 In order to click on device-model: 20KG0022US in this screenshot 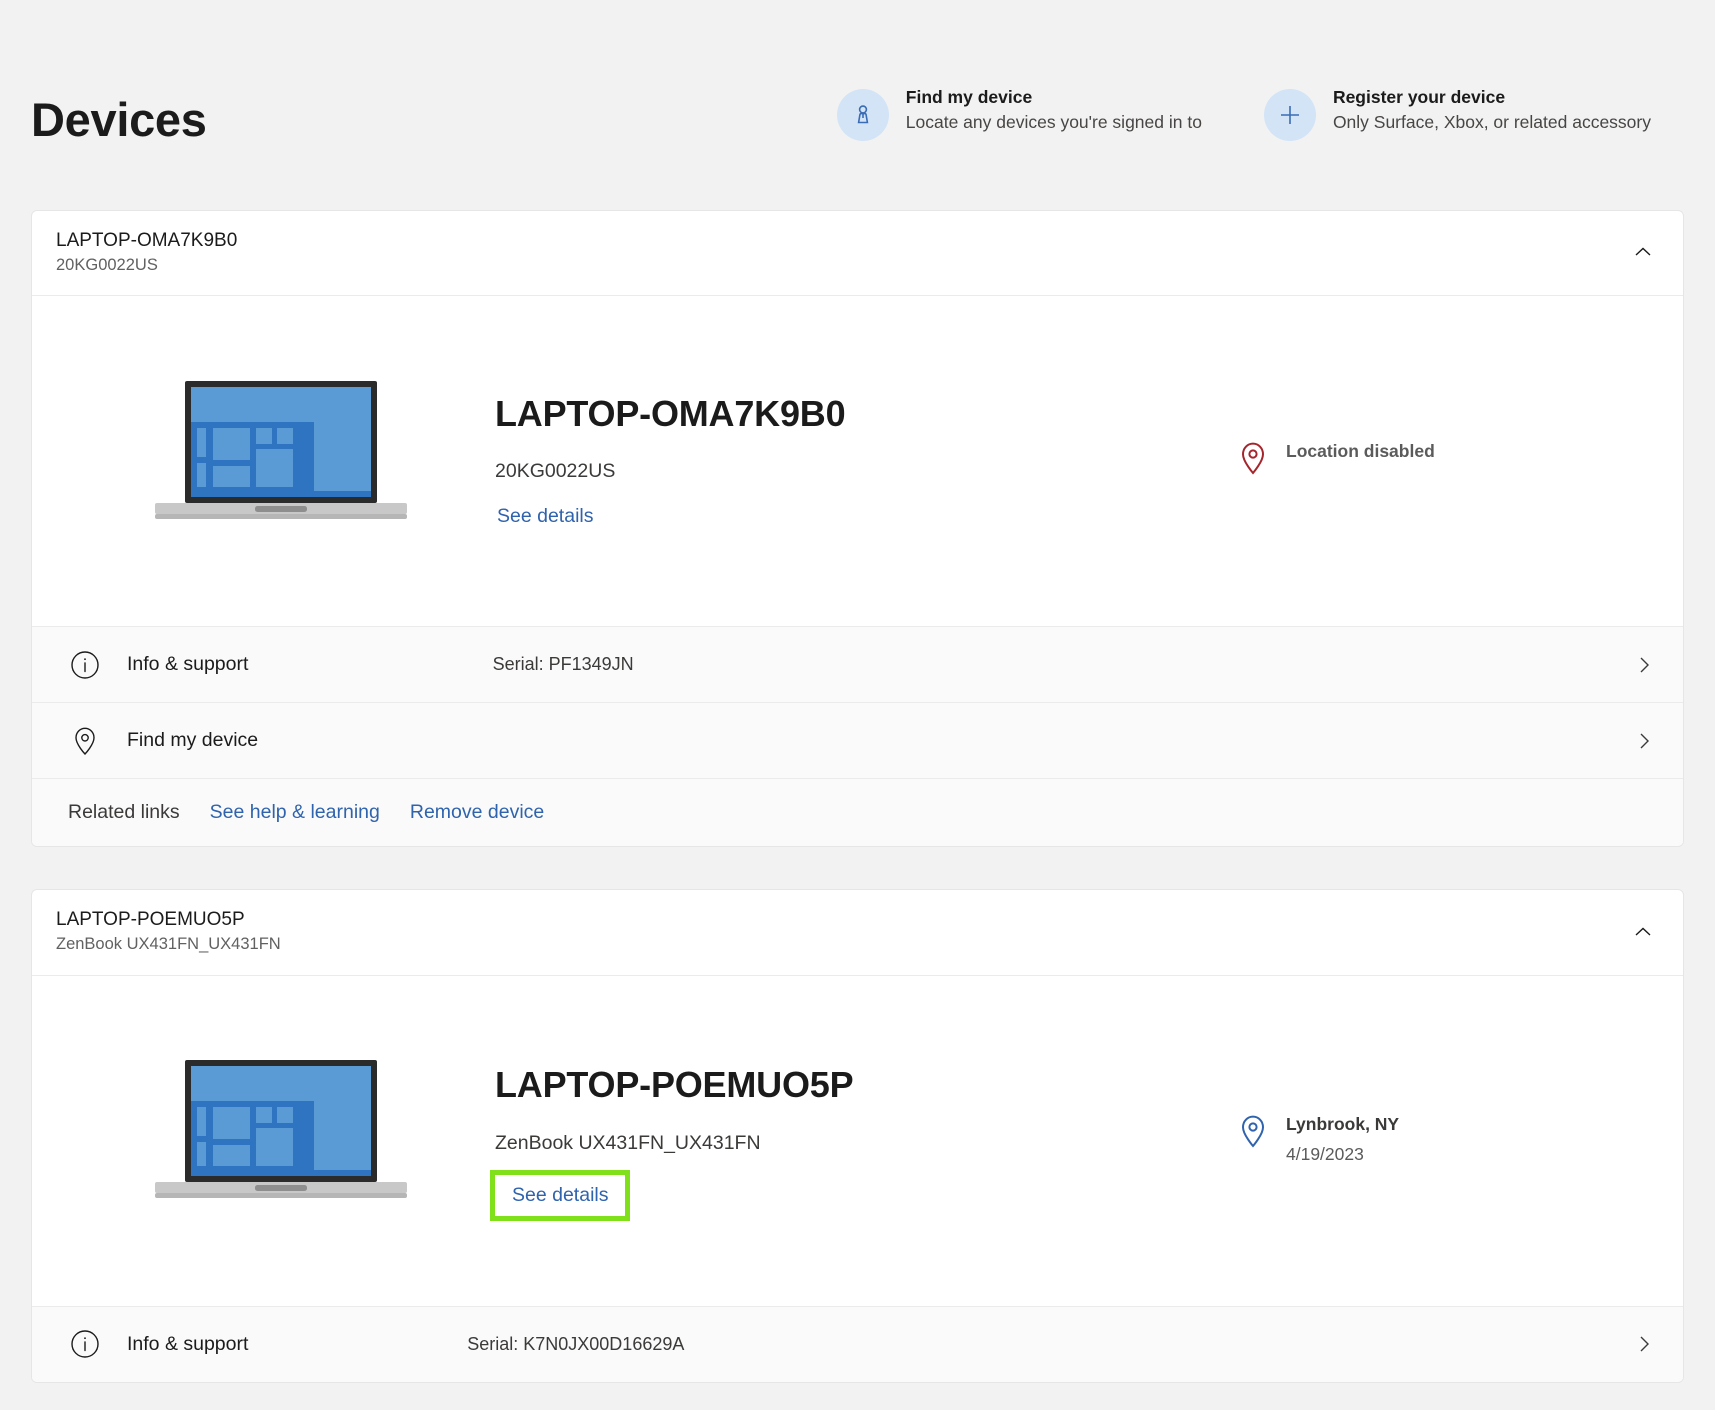, I will do `click(555, 471)`.